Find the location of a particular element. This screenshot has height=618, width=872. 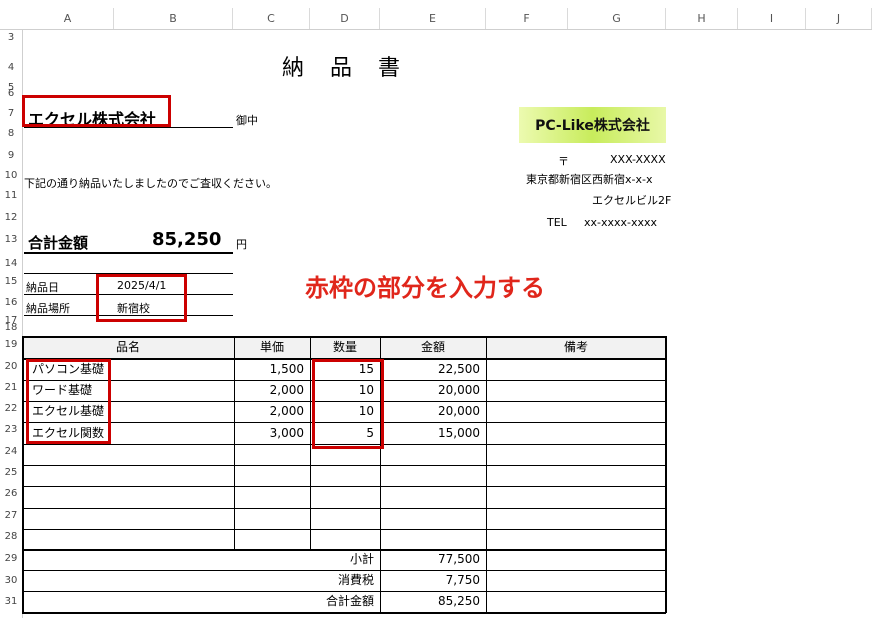

company-logo: PC-Like株式会社 is located at coordinates (592, 125).